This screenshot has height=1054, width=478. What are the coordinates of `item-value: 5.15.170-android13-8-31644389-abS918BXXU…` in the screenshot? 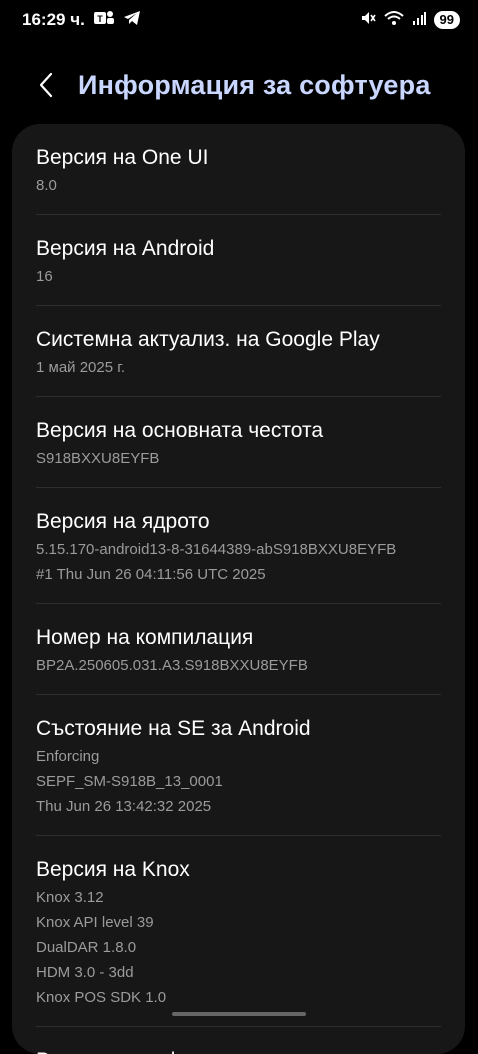 It's located at (216, 549).